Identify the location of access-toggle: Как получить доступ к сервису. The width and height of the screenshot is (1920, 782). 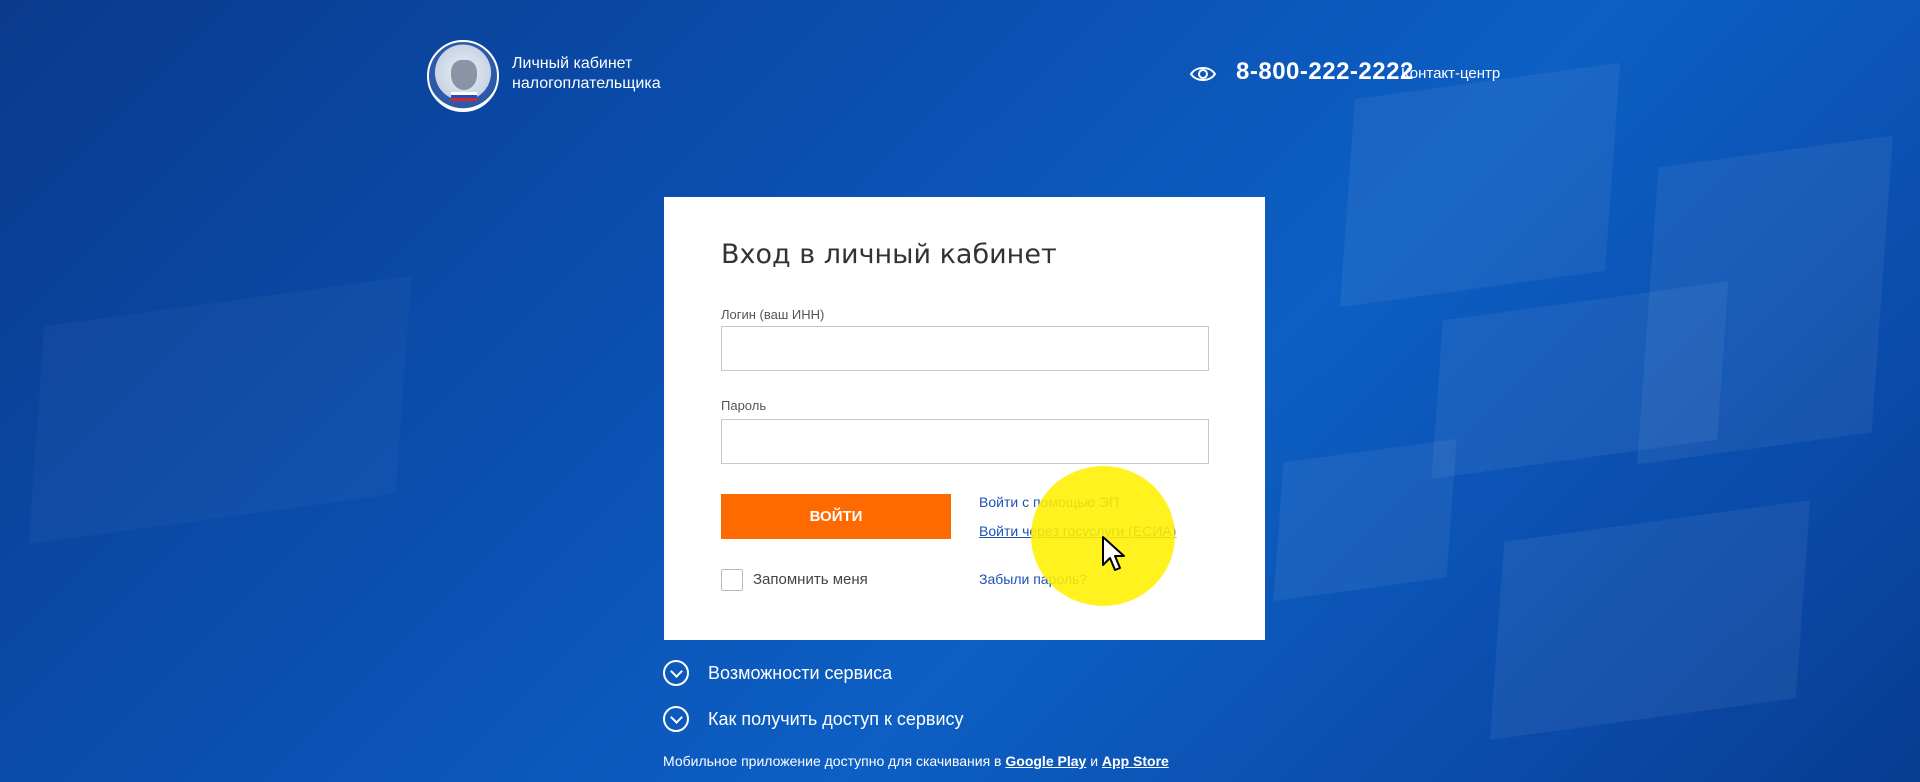
(813, 719).